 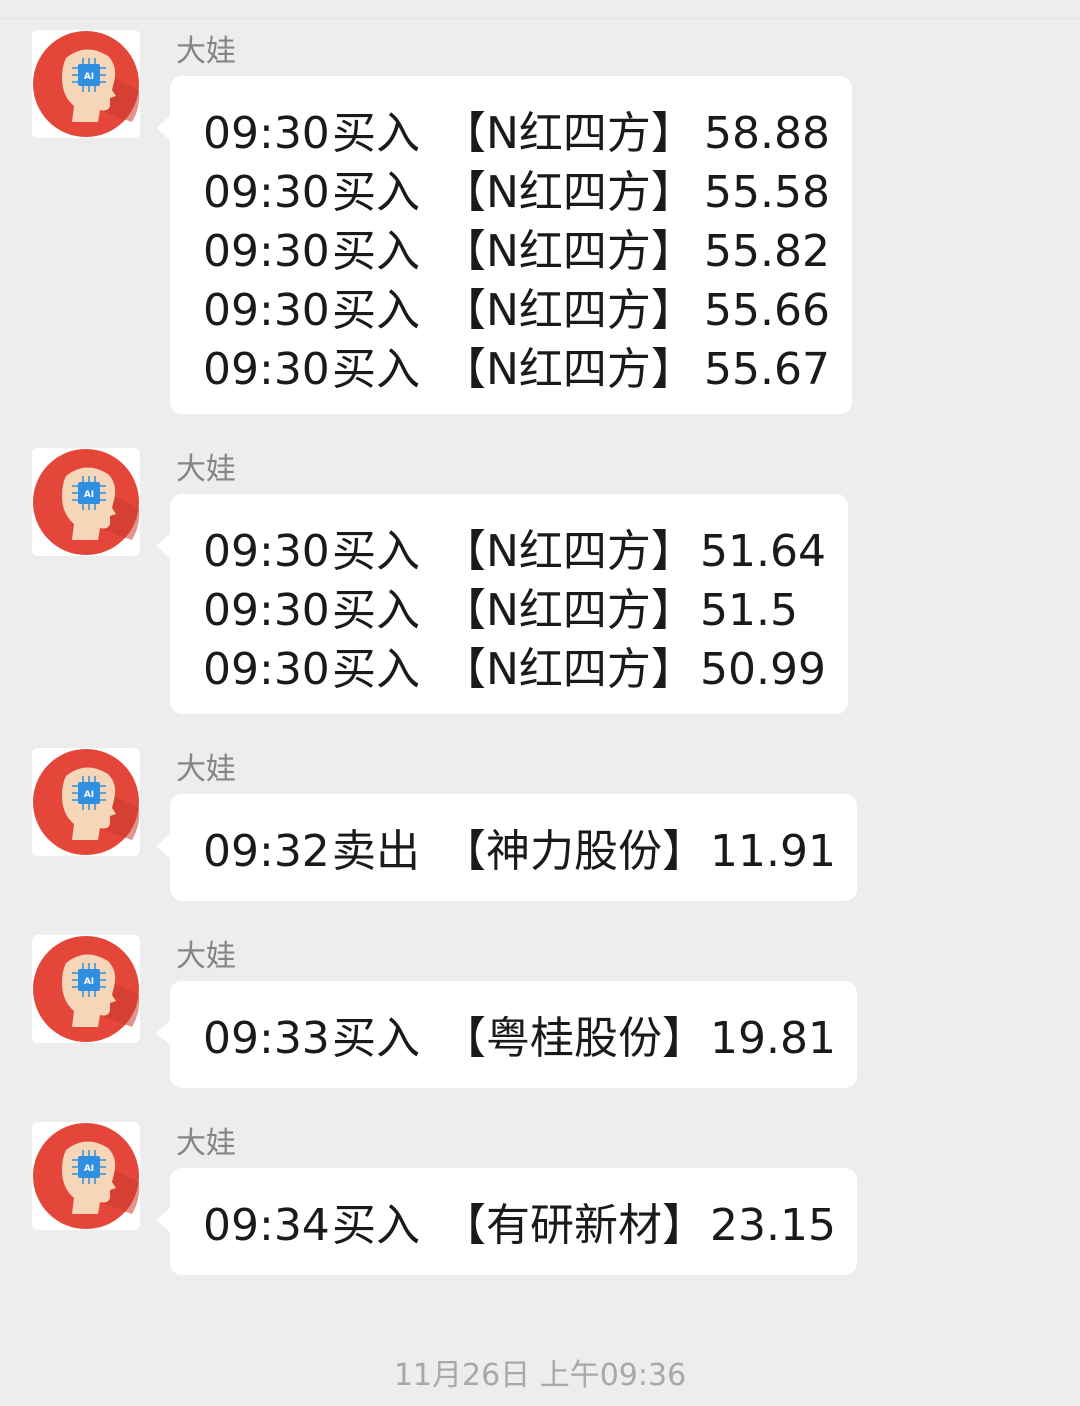 I want to click on trade-price: 55.82, so click(x=767, y=251).